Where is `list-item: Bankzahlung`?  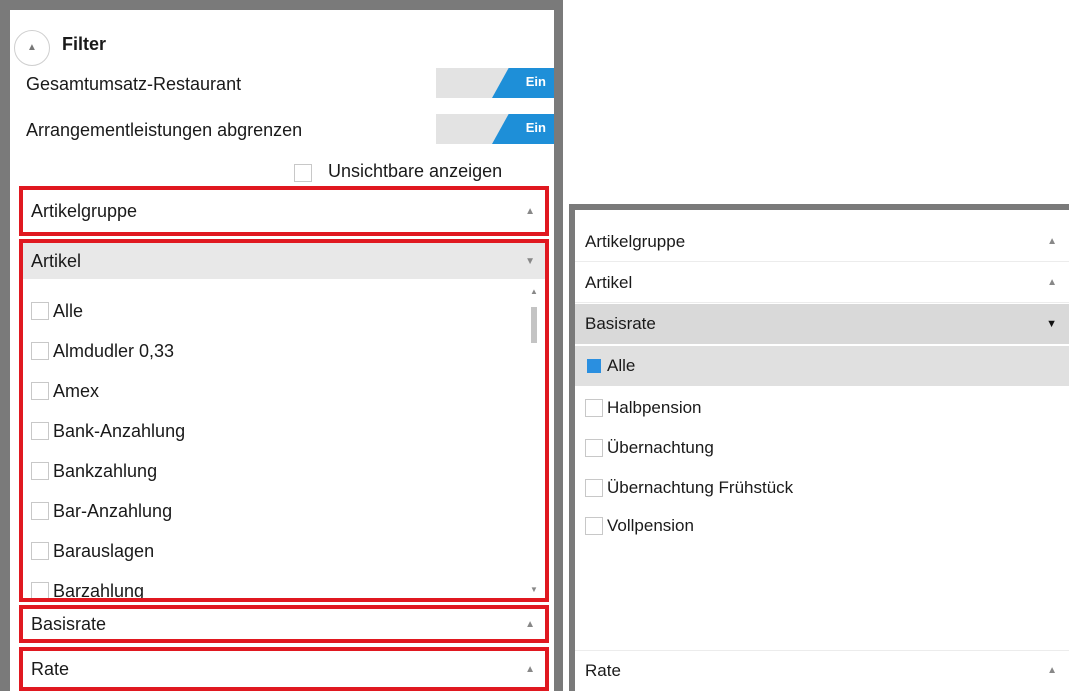 list-item: Bankzahlung is located at coordinates (94, 471).